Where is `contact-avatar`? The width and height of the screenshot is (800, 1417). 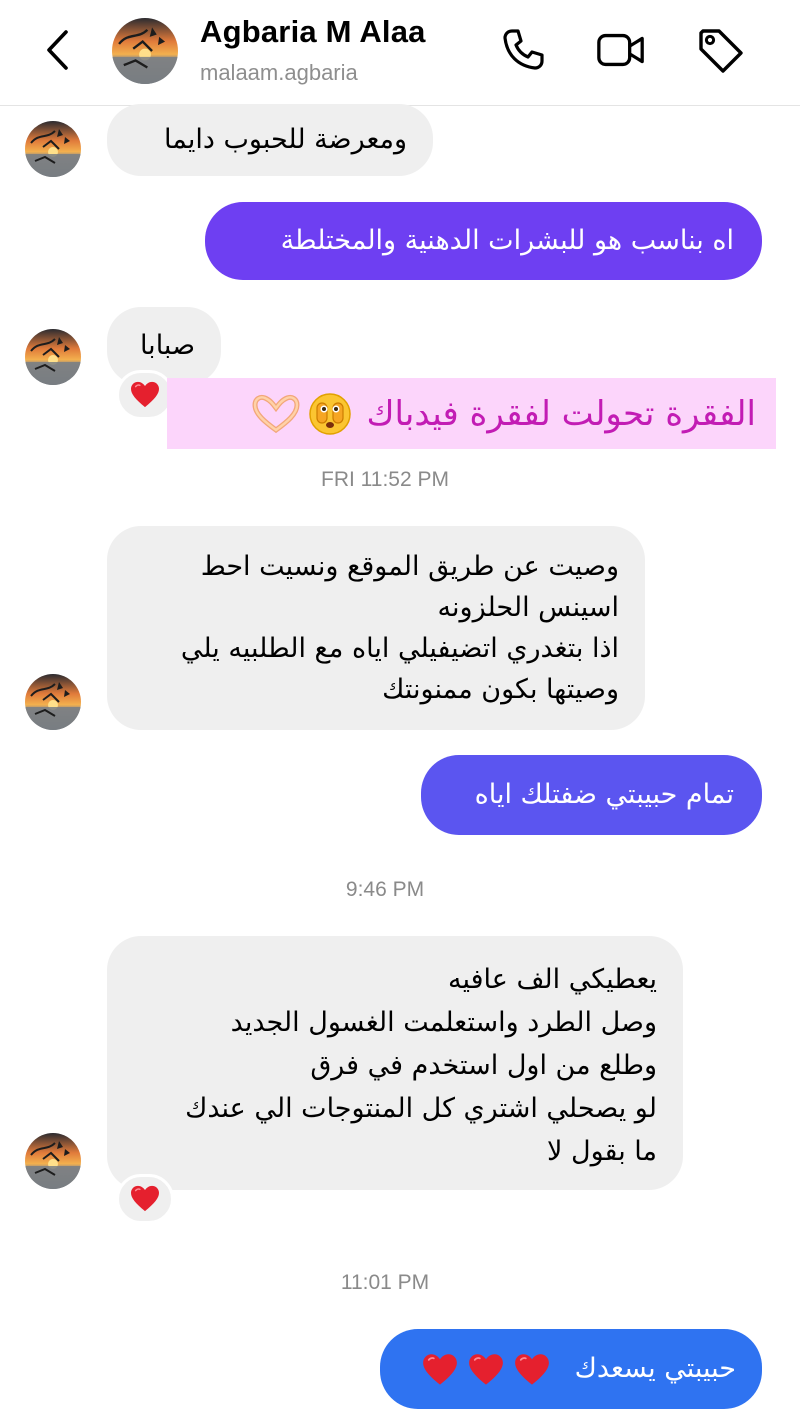
contact-avatar is located at coordinates (145, 51).